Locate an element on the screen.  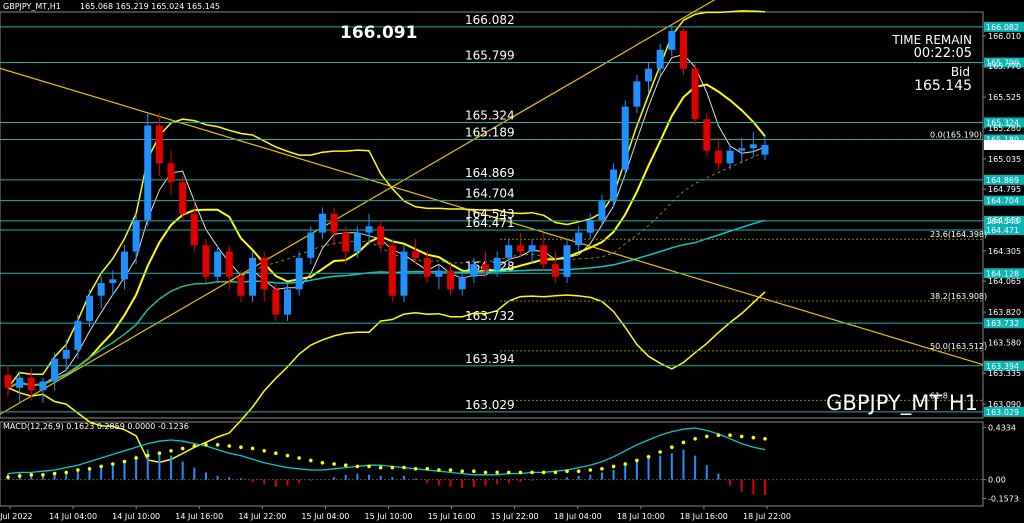
y-tick-label: 165.770 is located at coordinates (1004, 66).